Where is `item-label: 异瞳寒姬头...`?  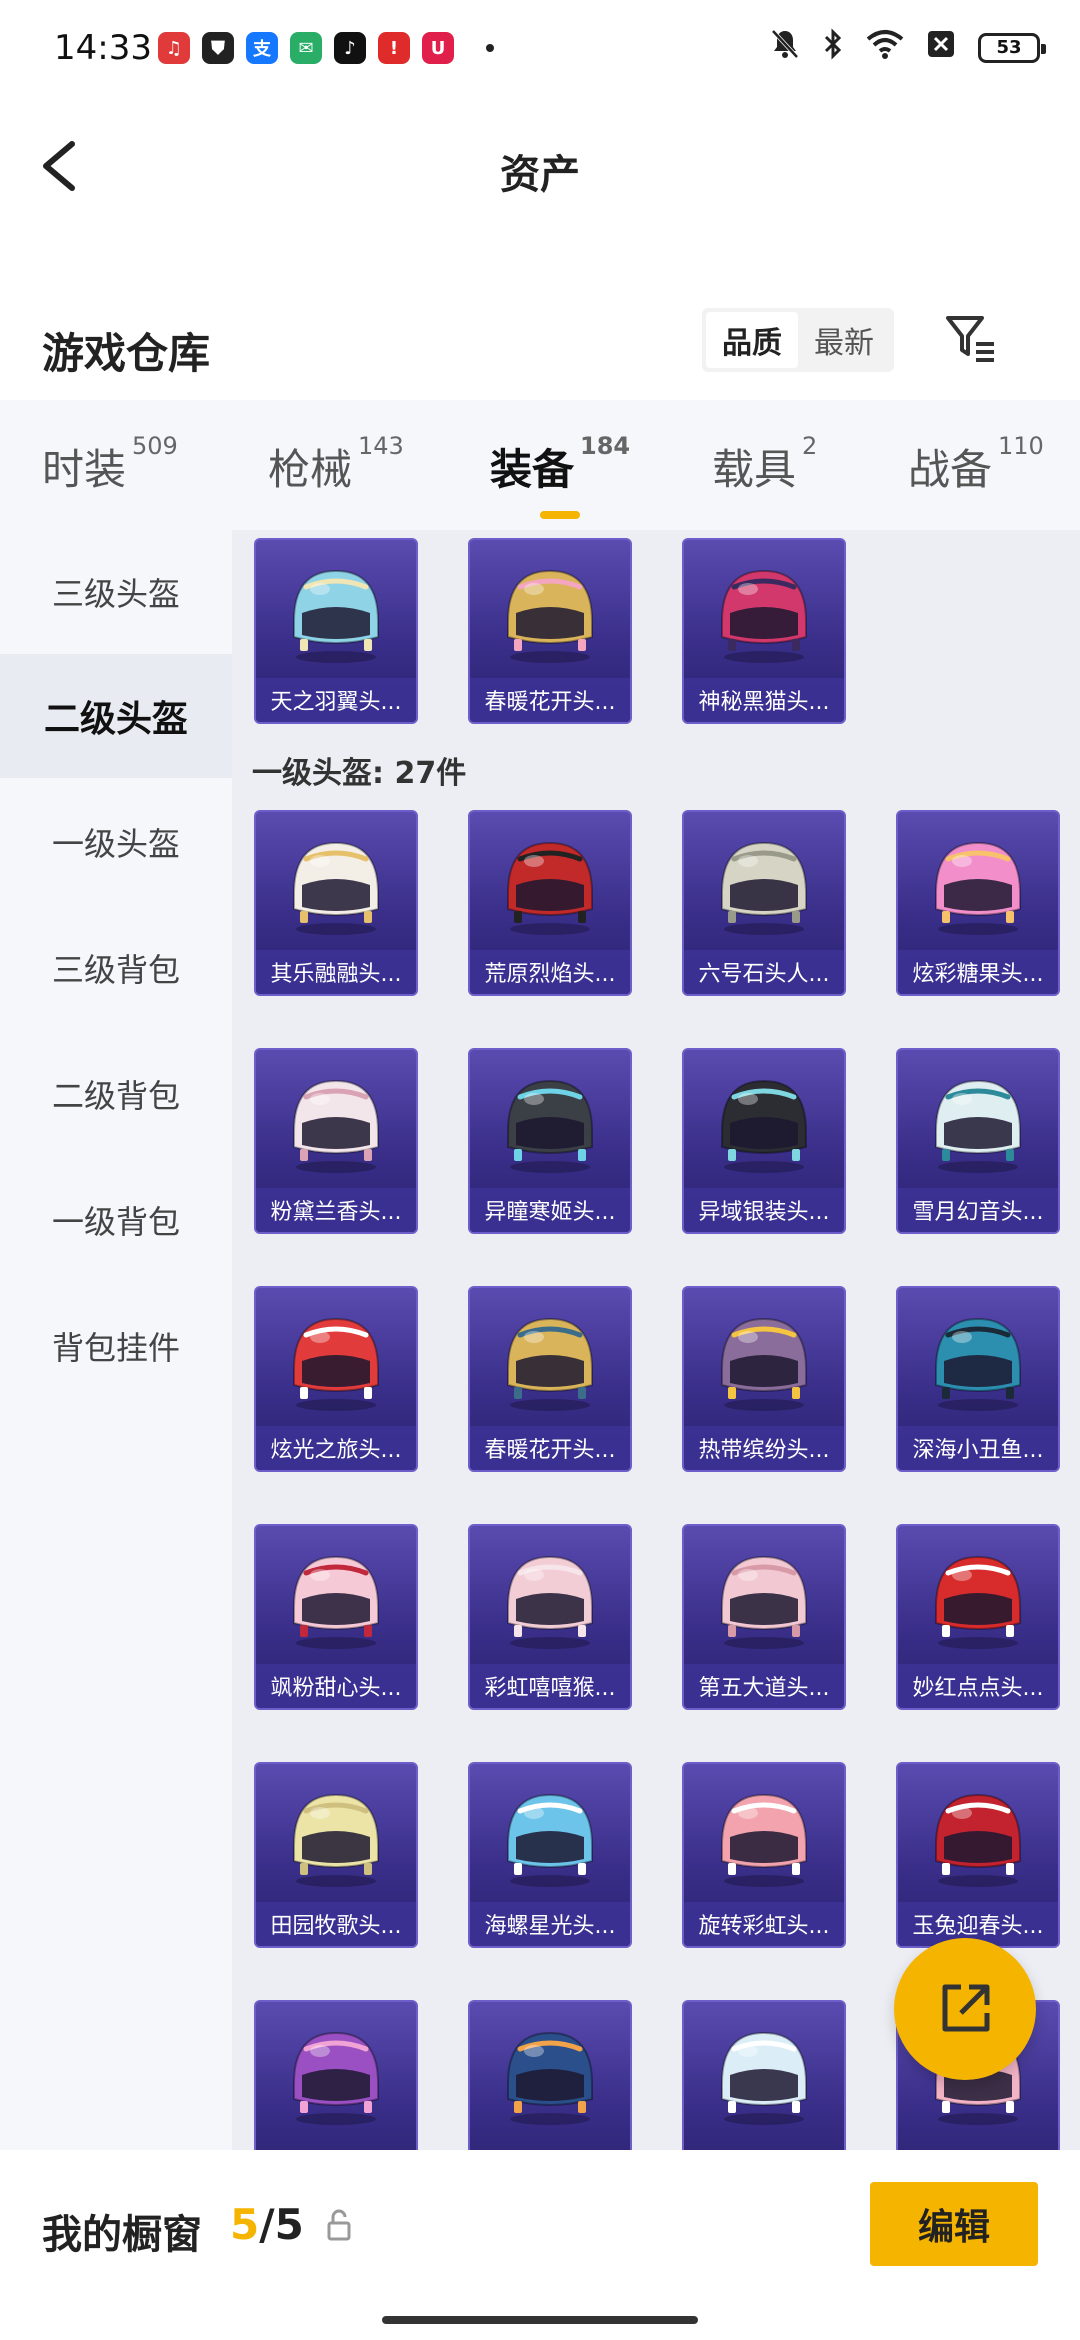 item-label: 异瞳寒姬头... is located at coordinates (550, 1210).